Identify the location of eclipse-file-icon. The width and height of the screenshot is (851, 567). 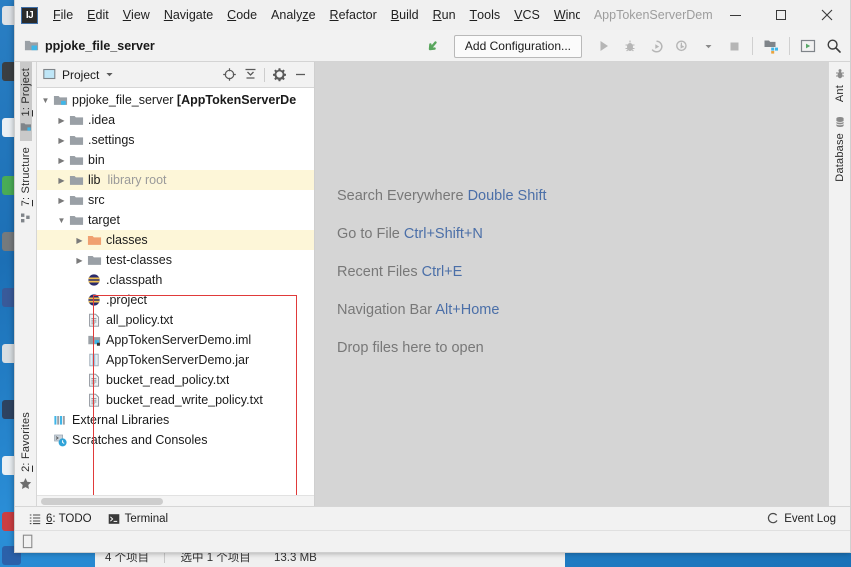
(94, 280).